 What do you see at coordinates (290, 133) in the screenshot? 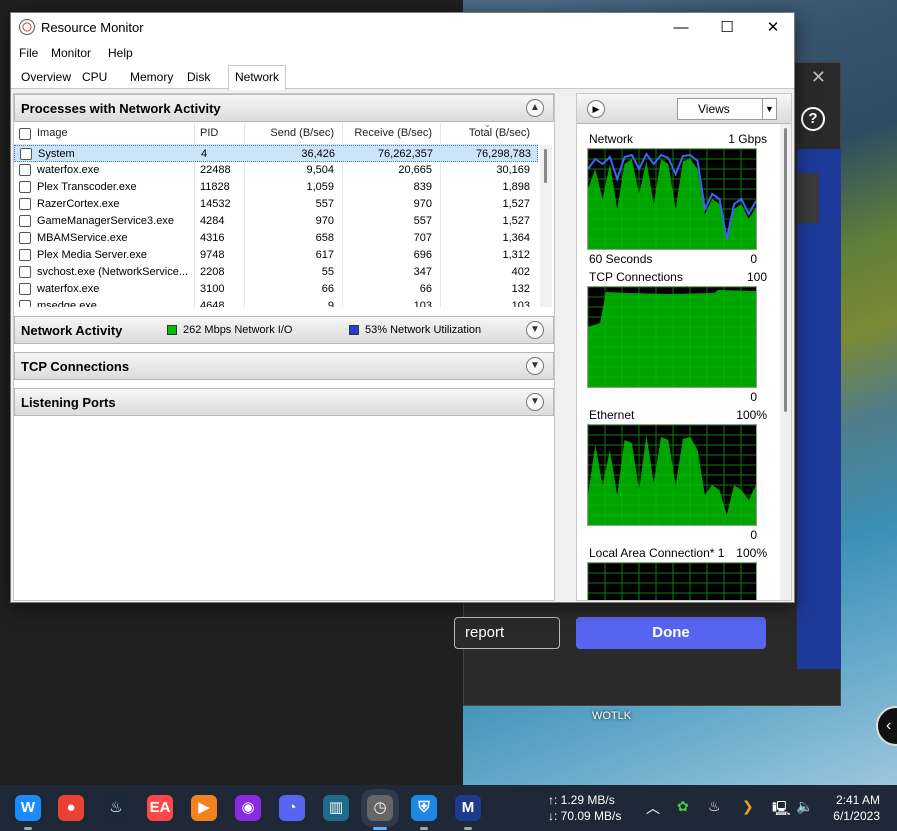
I see `col-send-header: Send (B/sec)` at bounding box center [290, 133].